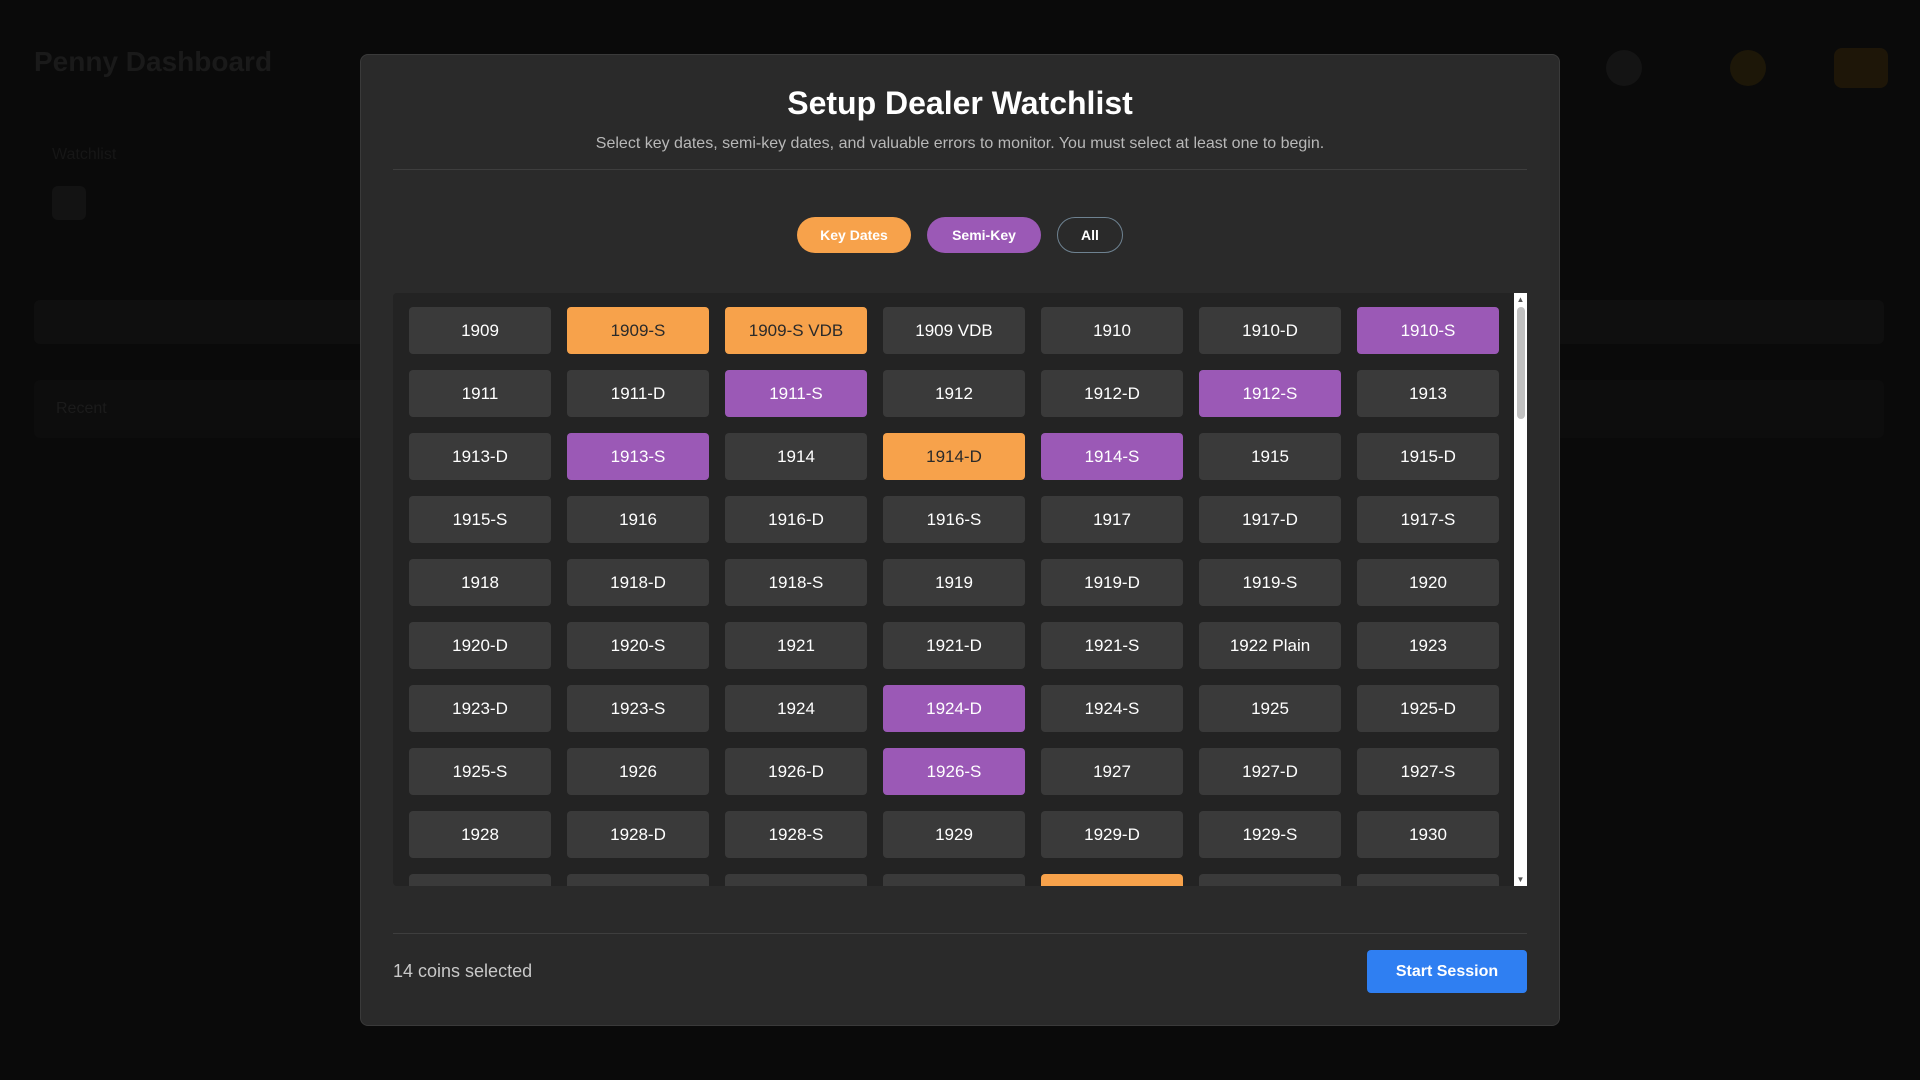  What do you see at coordinates (796, 645) in the screenshot?
I see `coin-option: 1921` at bounding box center [796, 645].